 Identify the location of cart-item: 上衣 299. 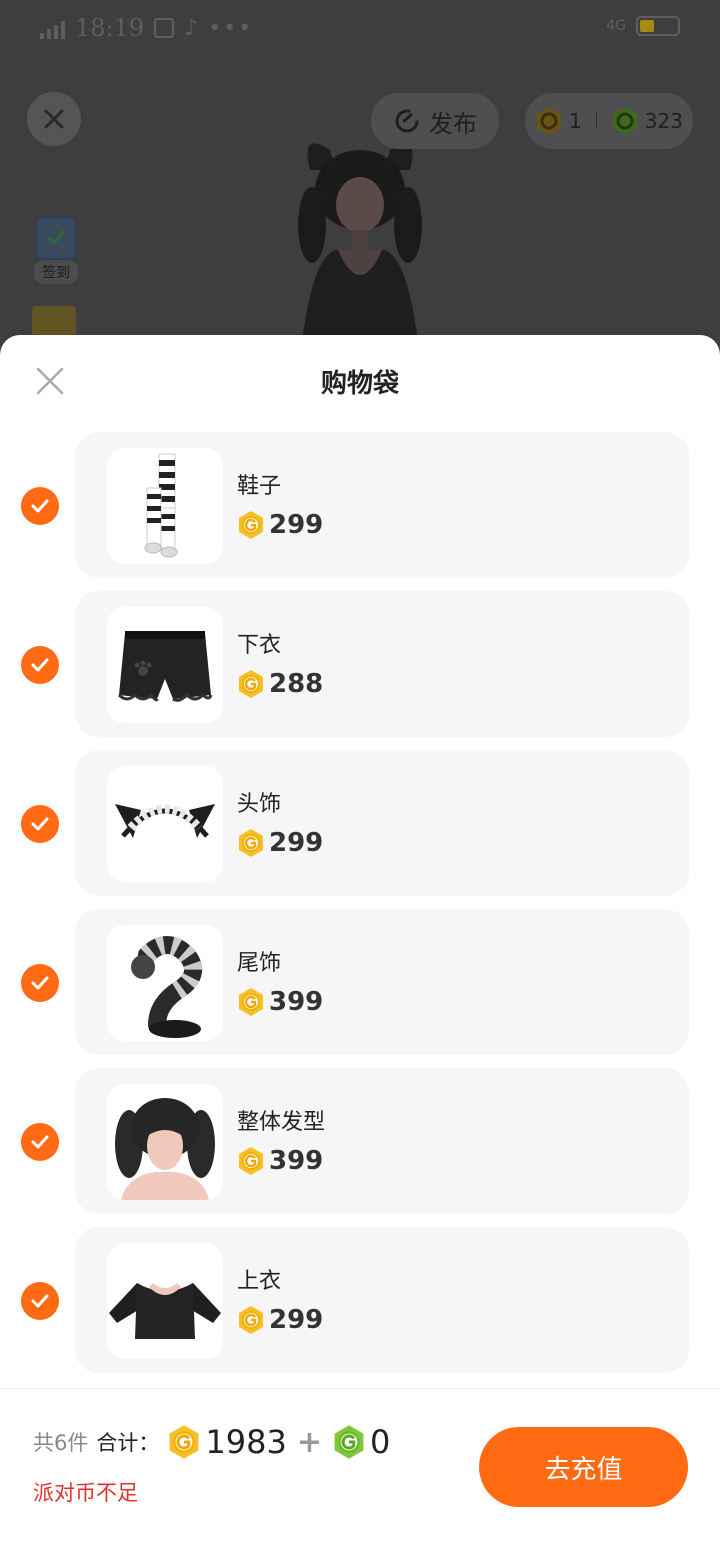
(360, 1306).